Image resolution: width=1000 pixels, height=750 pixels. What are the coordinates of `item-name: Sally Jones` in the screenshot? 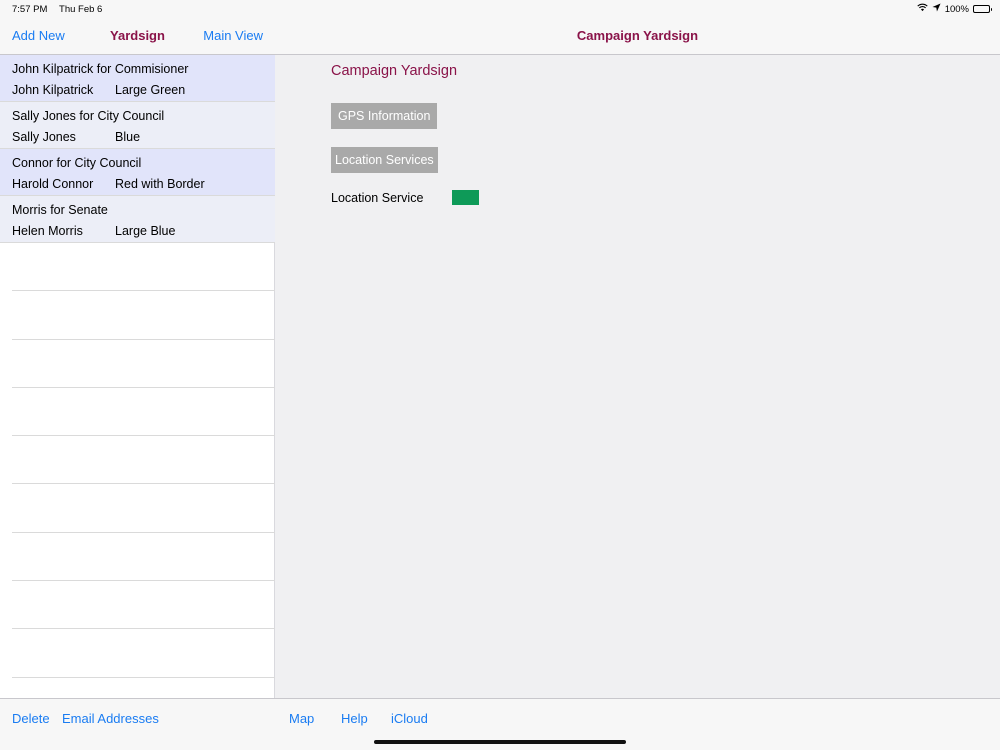 It's located at (44, 137).